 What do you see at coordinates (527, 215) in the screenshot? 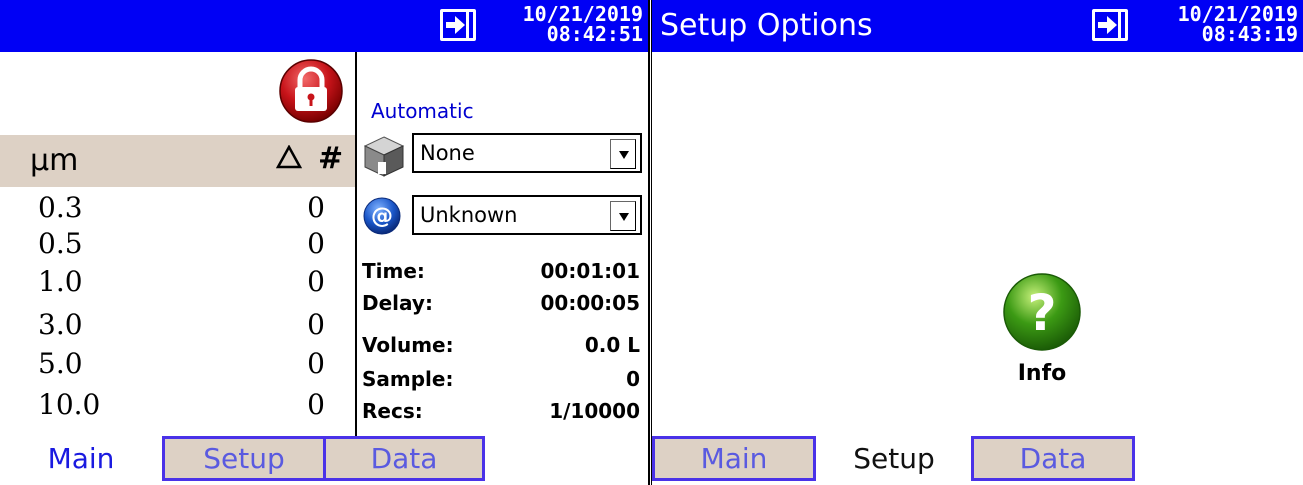
I see `address-select: Unknown` at bounding box center [527, 215].